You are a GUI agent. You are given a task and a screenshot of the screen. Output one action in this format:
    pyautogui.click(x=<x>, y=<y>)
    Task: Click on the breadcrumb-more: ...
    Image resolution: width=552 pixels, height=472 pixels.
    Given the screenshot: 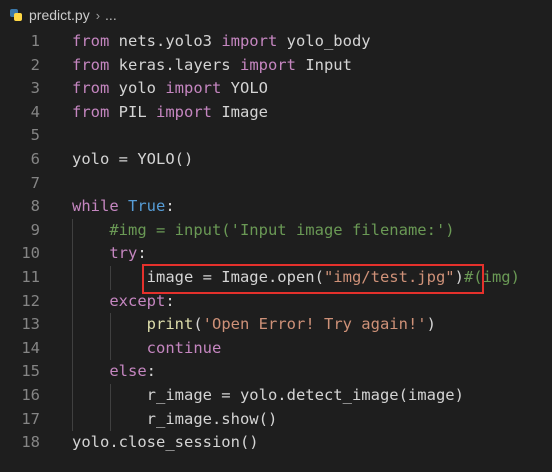 What is the action you would take?
    pyautogui.click(x=111, y=15)
    